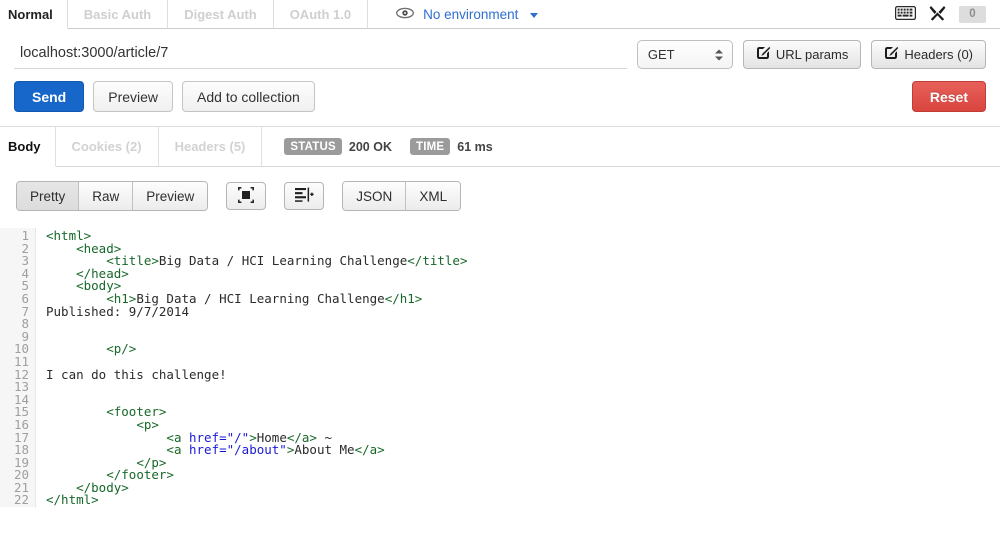 The image size is (1000, 541). What do you see at coordinates (30, 14) in the screenshot?
I see `auth-tab-label: Normal` at bounding box center [30, 14].